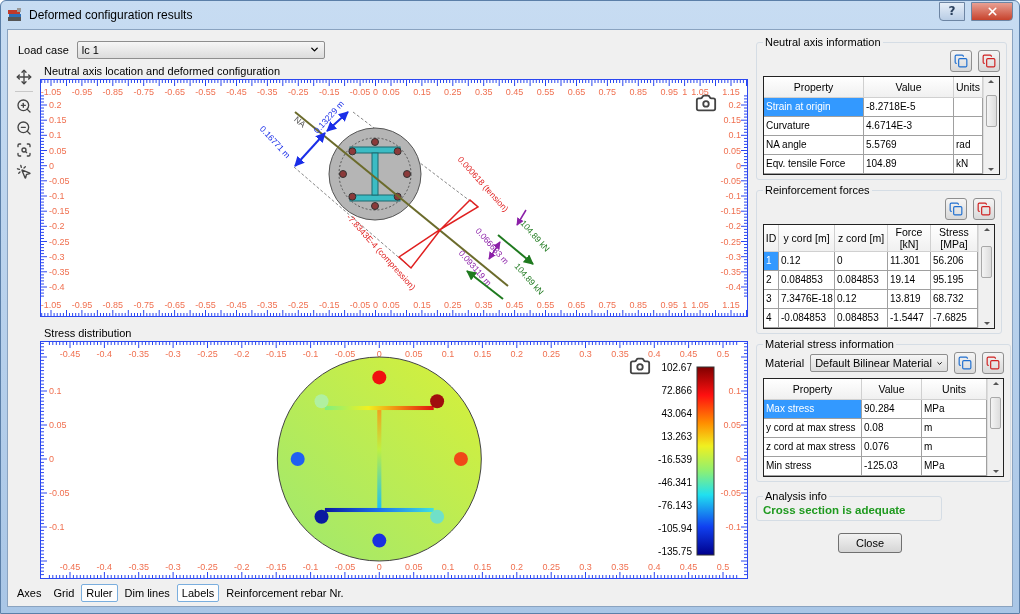  I want to click on ruler-label: 0.35, so click(620, 354).